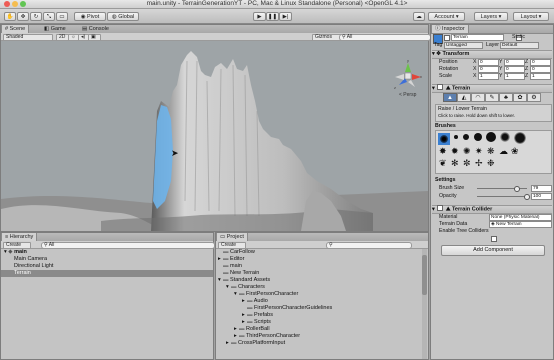  I want to click on tab-console: ▤ Console, so click(95, 29).